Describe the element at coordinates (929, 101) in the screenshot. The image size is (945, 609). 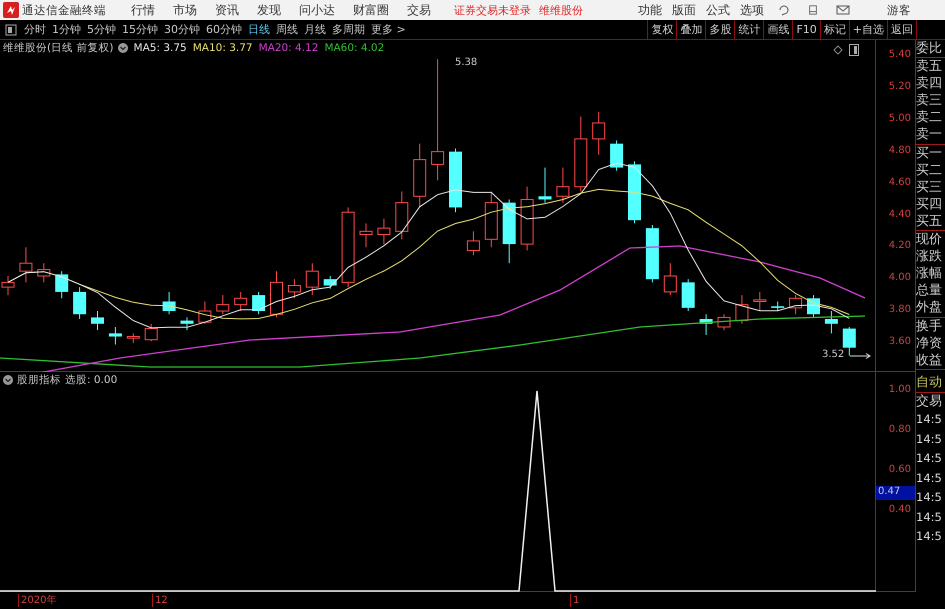
I see `quote-field-label: 卖三` at that location.